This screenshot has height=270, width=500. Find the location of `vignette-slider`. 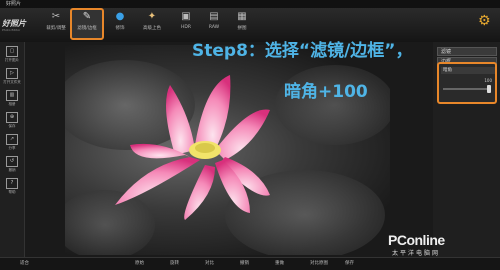

vignette-slider is located at coordinates (467, 89).